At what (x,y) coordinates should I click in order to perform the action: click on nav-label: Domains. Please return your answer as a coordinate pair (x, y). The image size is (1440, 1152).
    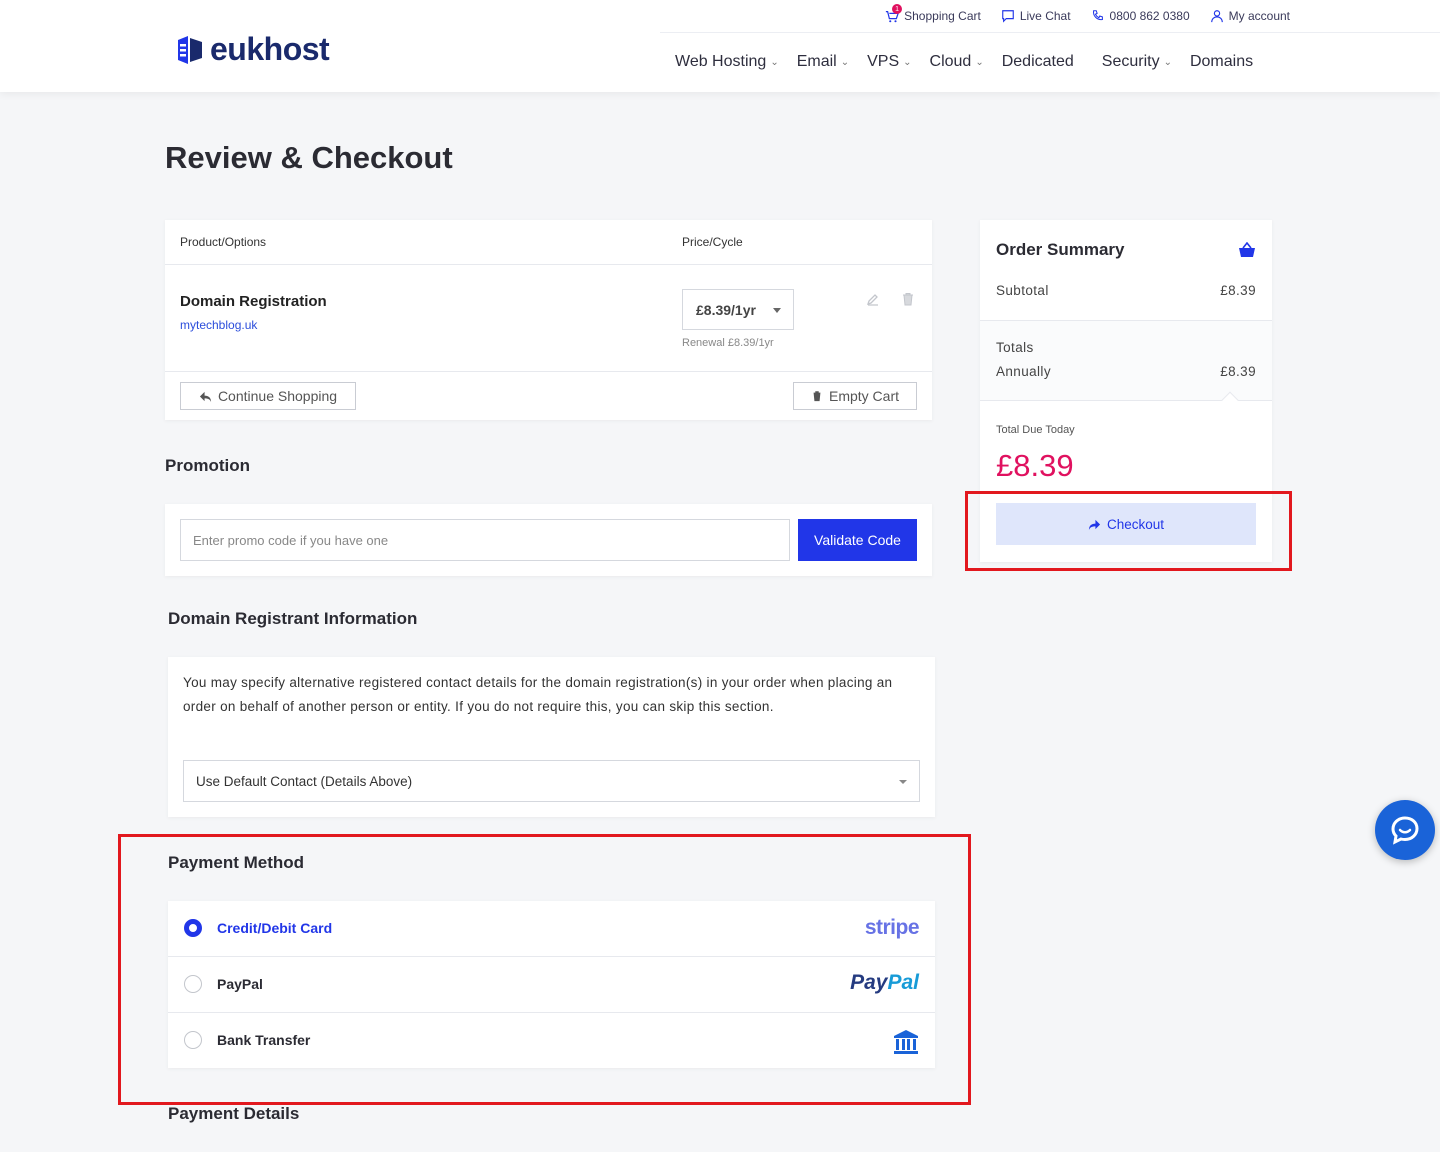
    Looking at the image, I should click on (1221, 61).